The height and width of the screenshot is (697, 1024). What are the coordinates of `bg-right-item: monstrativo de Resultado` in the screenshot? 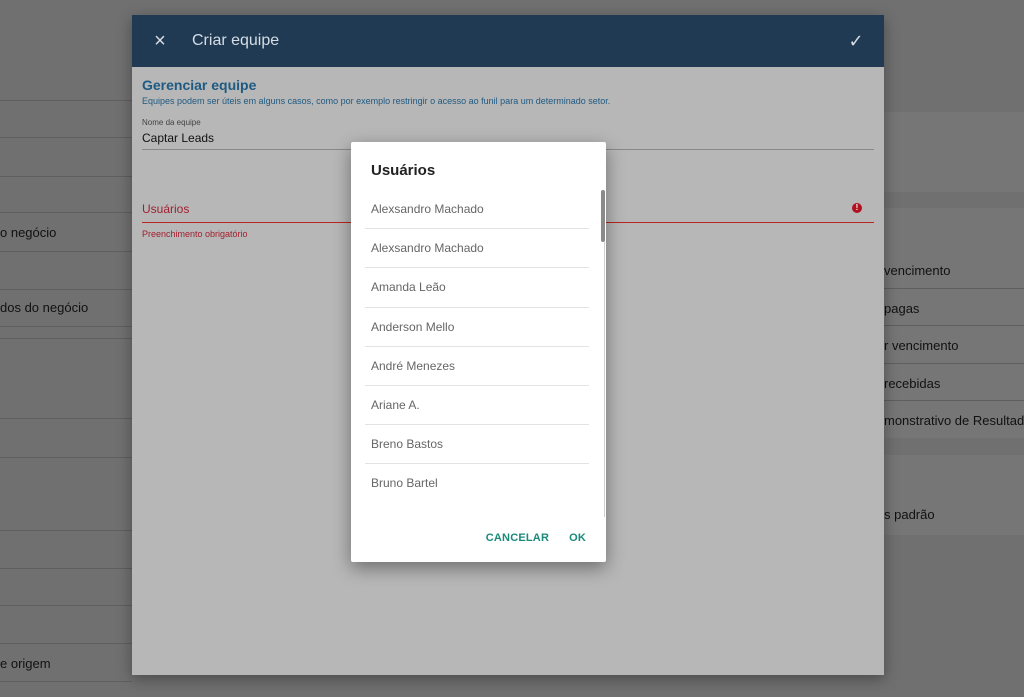 It's located at (954, 420).